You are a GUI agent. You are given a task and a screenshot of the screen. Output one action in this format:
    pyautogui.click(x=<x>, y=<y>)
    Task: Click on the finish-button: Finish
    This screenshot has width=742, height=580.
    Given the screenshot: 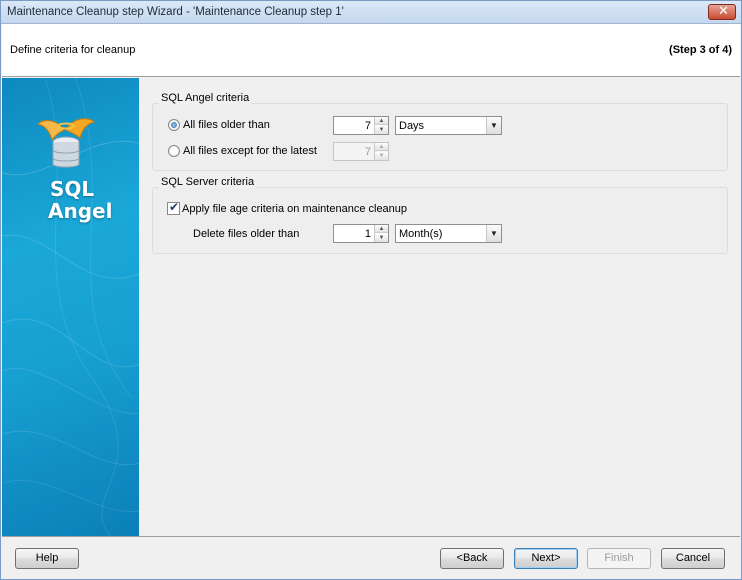 What is the action you would take?
    pyautogui.click(x=619, y=558)
    